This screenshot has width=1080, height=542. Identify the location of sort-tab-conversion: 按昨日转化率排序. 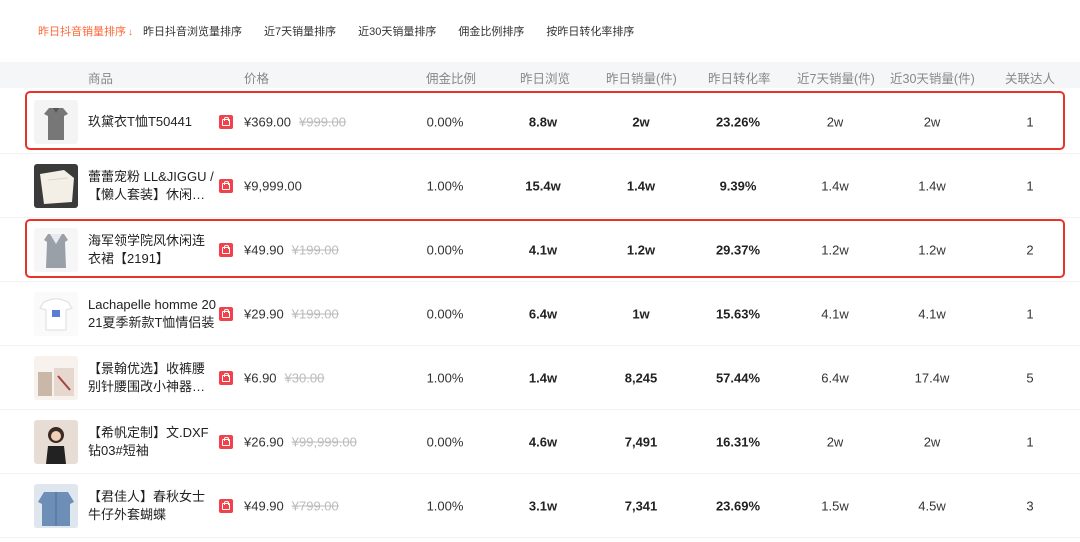
(590, 31).